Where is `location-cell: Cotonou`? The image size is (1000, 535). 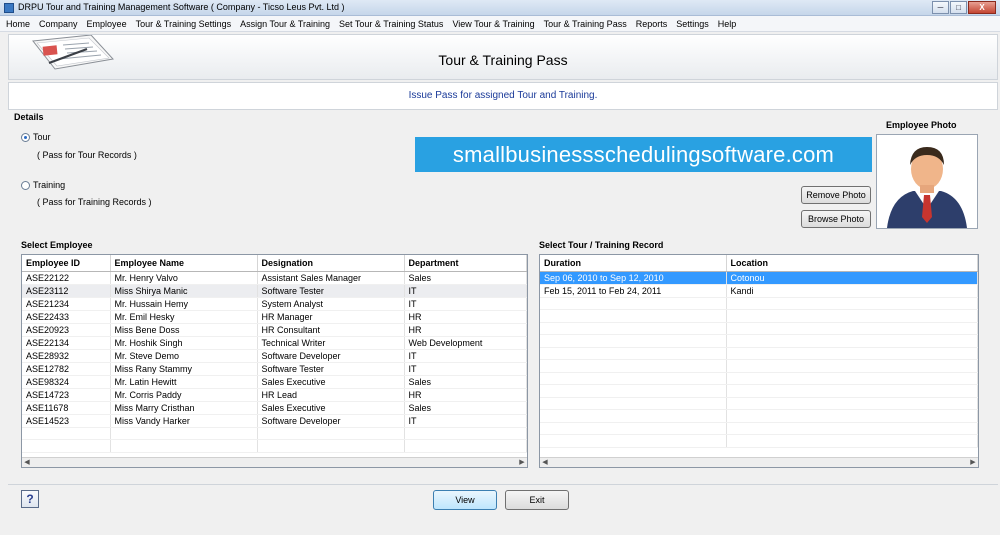 location-cell: Cotonou is located at coordinates (852, 278).